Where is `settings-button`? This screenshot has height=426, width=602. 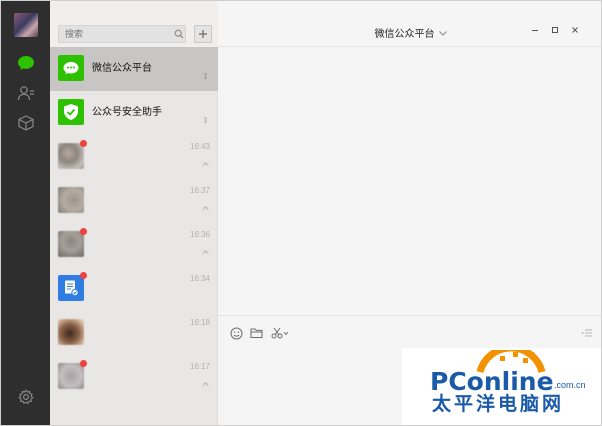 settings-button is located at coordinates (26, 397).